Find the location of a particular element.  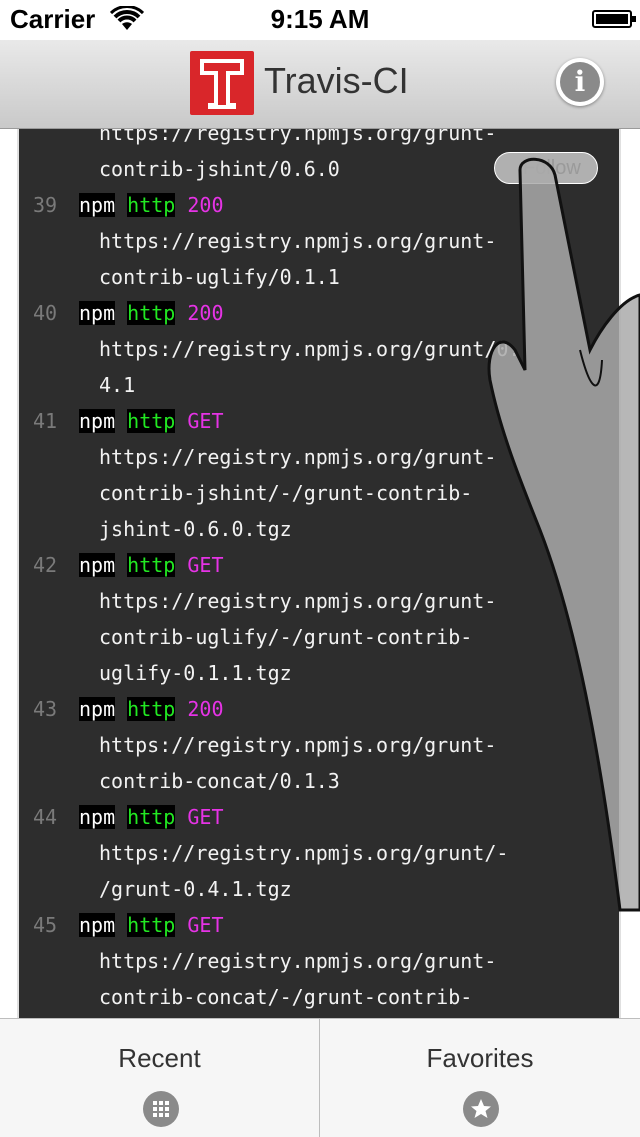

log-line: 41 npm http GET is located at coordinates (319, 421).